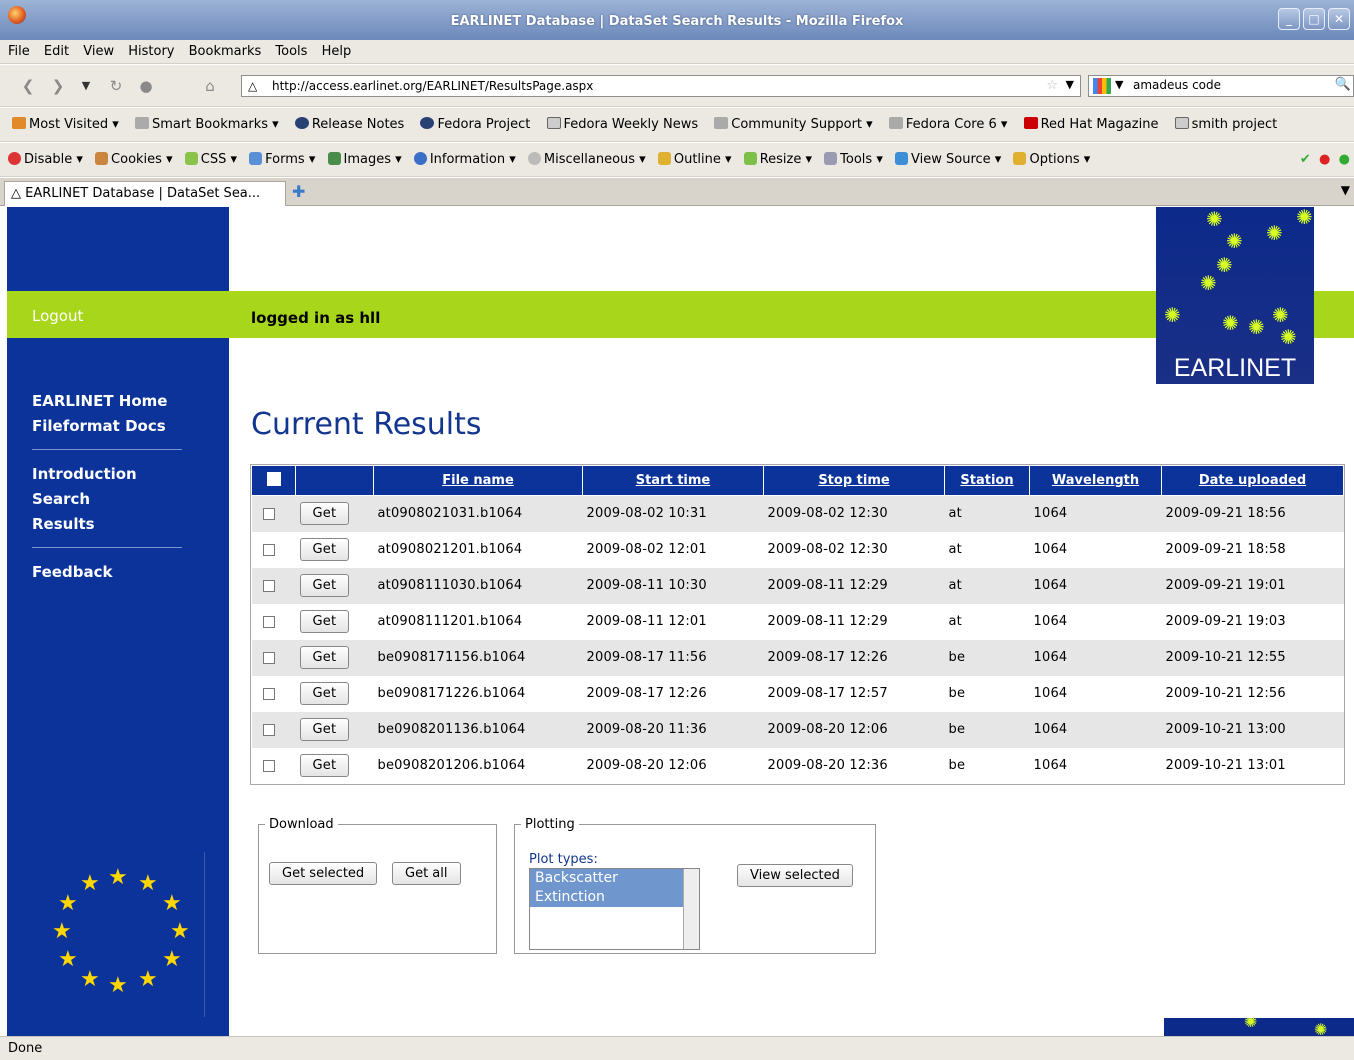  What do you see at coordinates (210, 159) in the screenshot?
I see `dev-css: CSS ▾` at bounding box center [210, 159].